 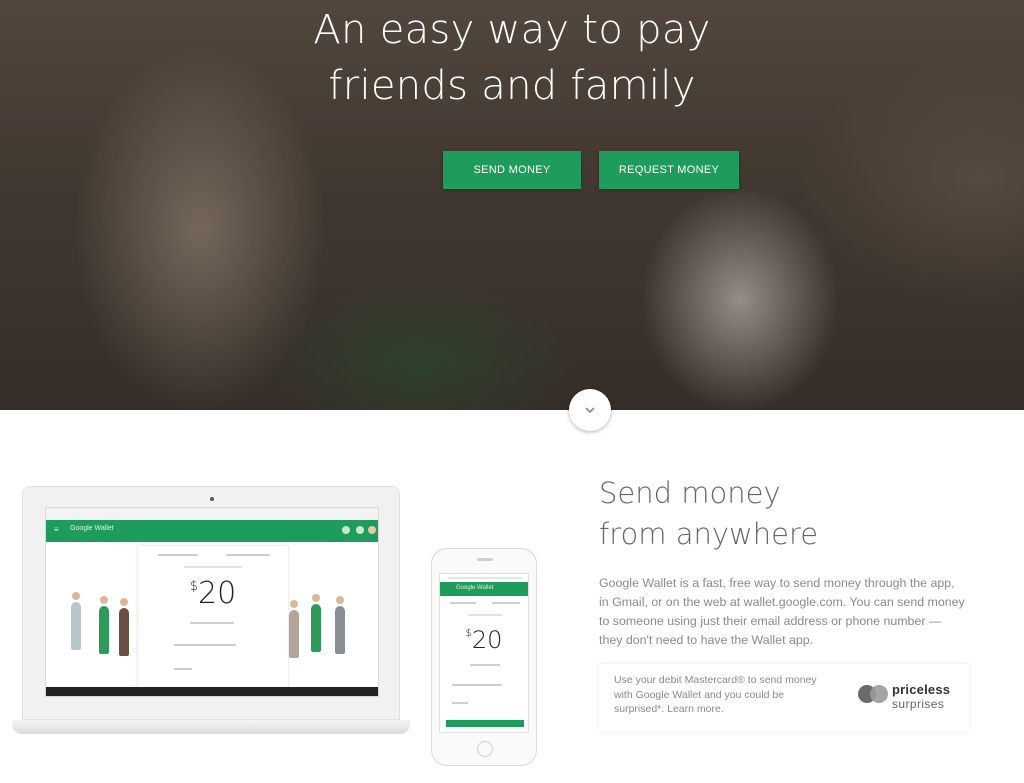 I want to click on laptop-amount: $20, so click(x=213, y=593).